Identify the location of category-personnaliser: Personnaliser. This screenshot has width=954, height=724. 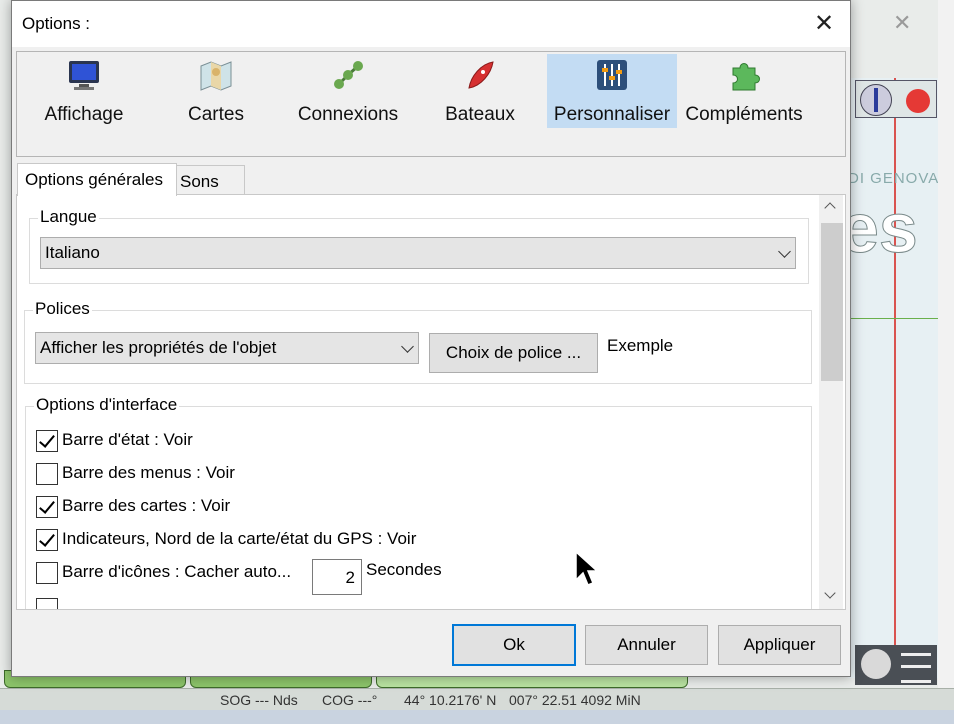
(612, 91).